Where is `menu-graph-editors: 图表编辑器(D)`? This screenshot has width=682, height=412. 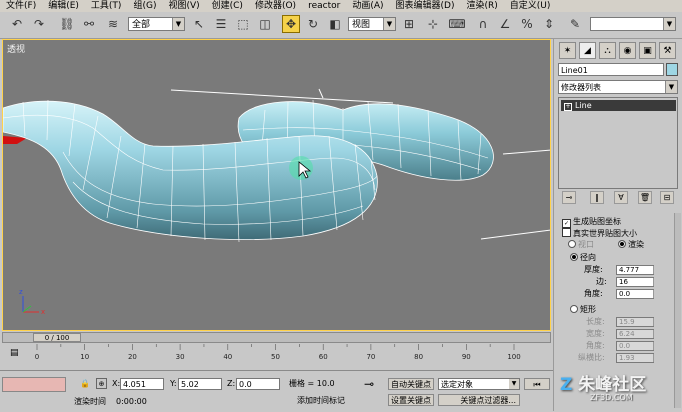 menu-graph-editors: 图表编辑器(D) is located at coordinates (425, 6).